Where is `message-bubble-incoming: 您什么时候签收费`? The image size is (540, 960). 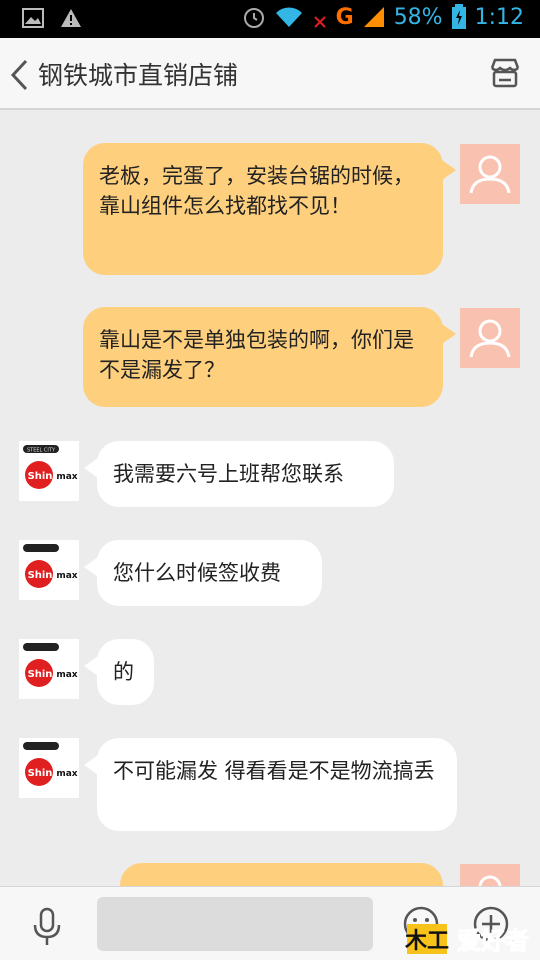 message-bubble-incoming: 您什么时候签收费 is located at coordinates (209, 573).